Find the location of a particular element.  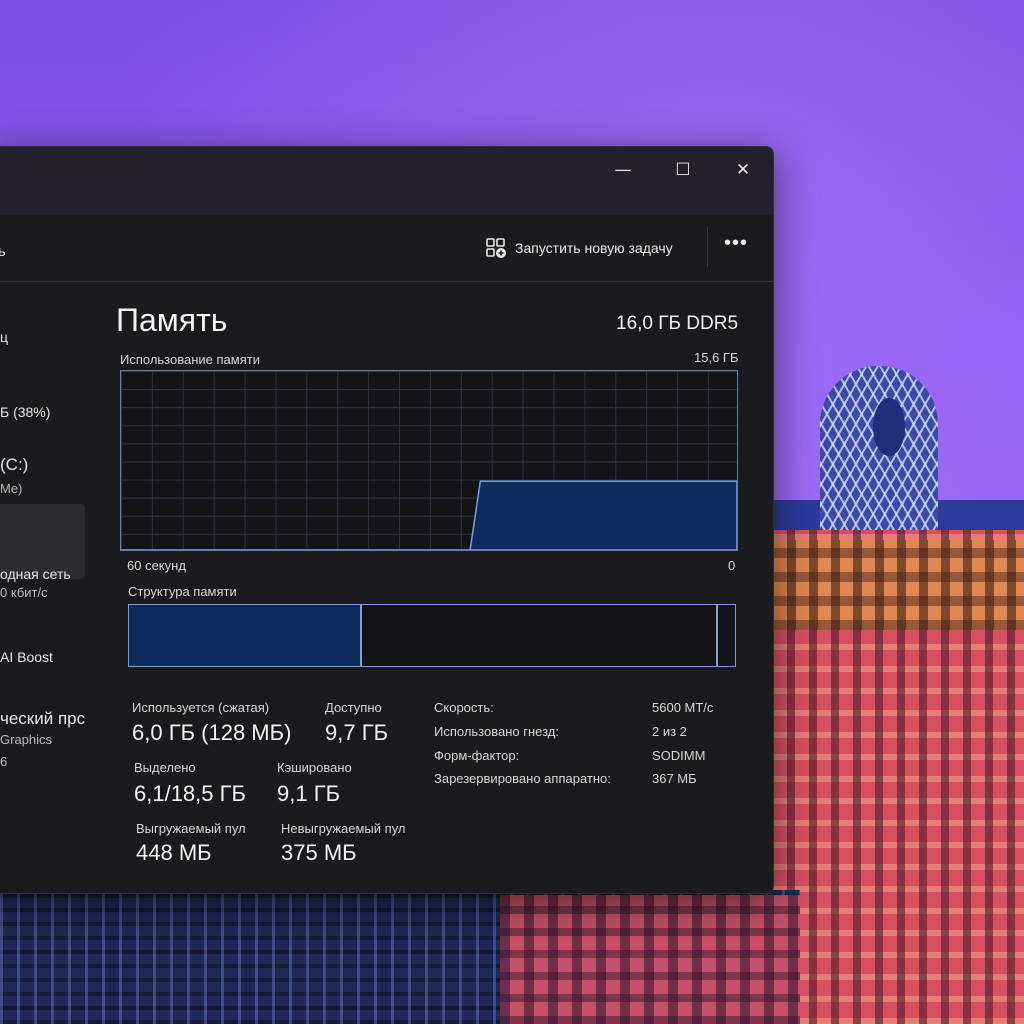

sidebar-item-disk-sub: Me) is located at coordinates (11, 488).